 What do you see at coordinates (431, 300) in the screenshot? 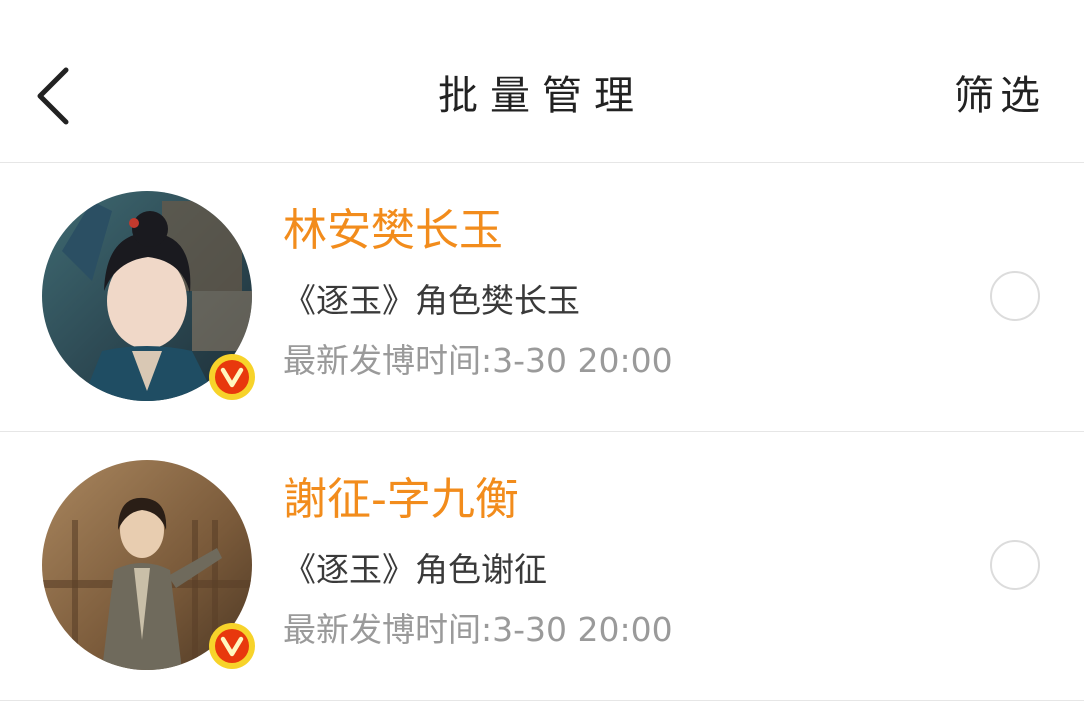
I see `account-description: 《逐玉》角色樊长玉` at bounding box center [431, 300].